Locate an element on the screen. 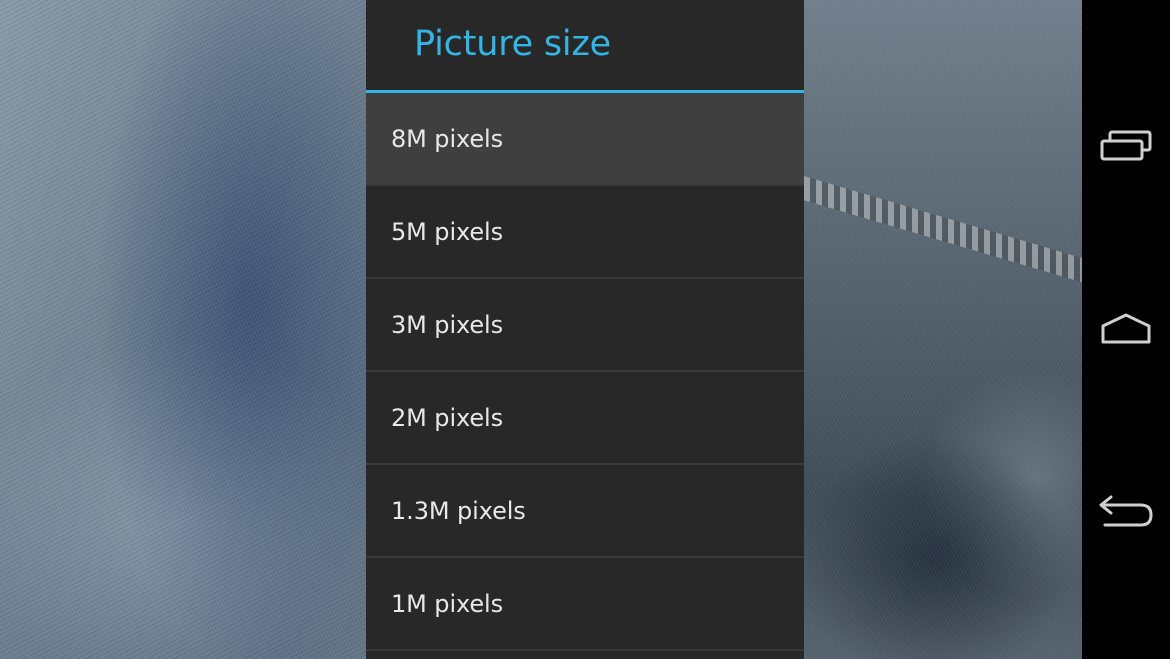 The height and width of the screenshot is (659, 1170). option-label: 8M pixels is located at coordinates (447, 138).